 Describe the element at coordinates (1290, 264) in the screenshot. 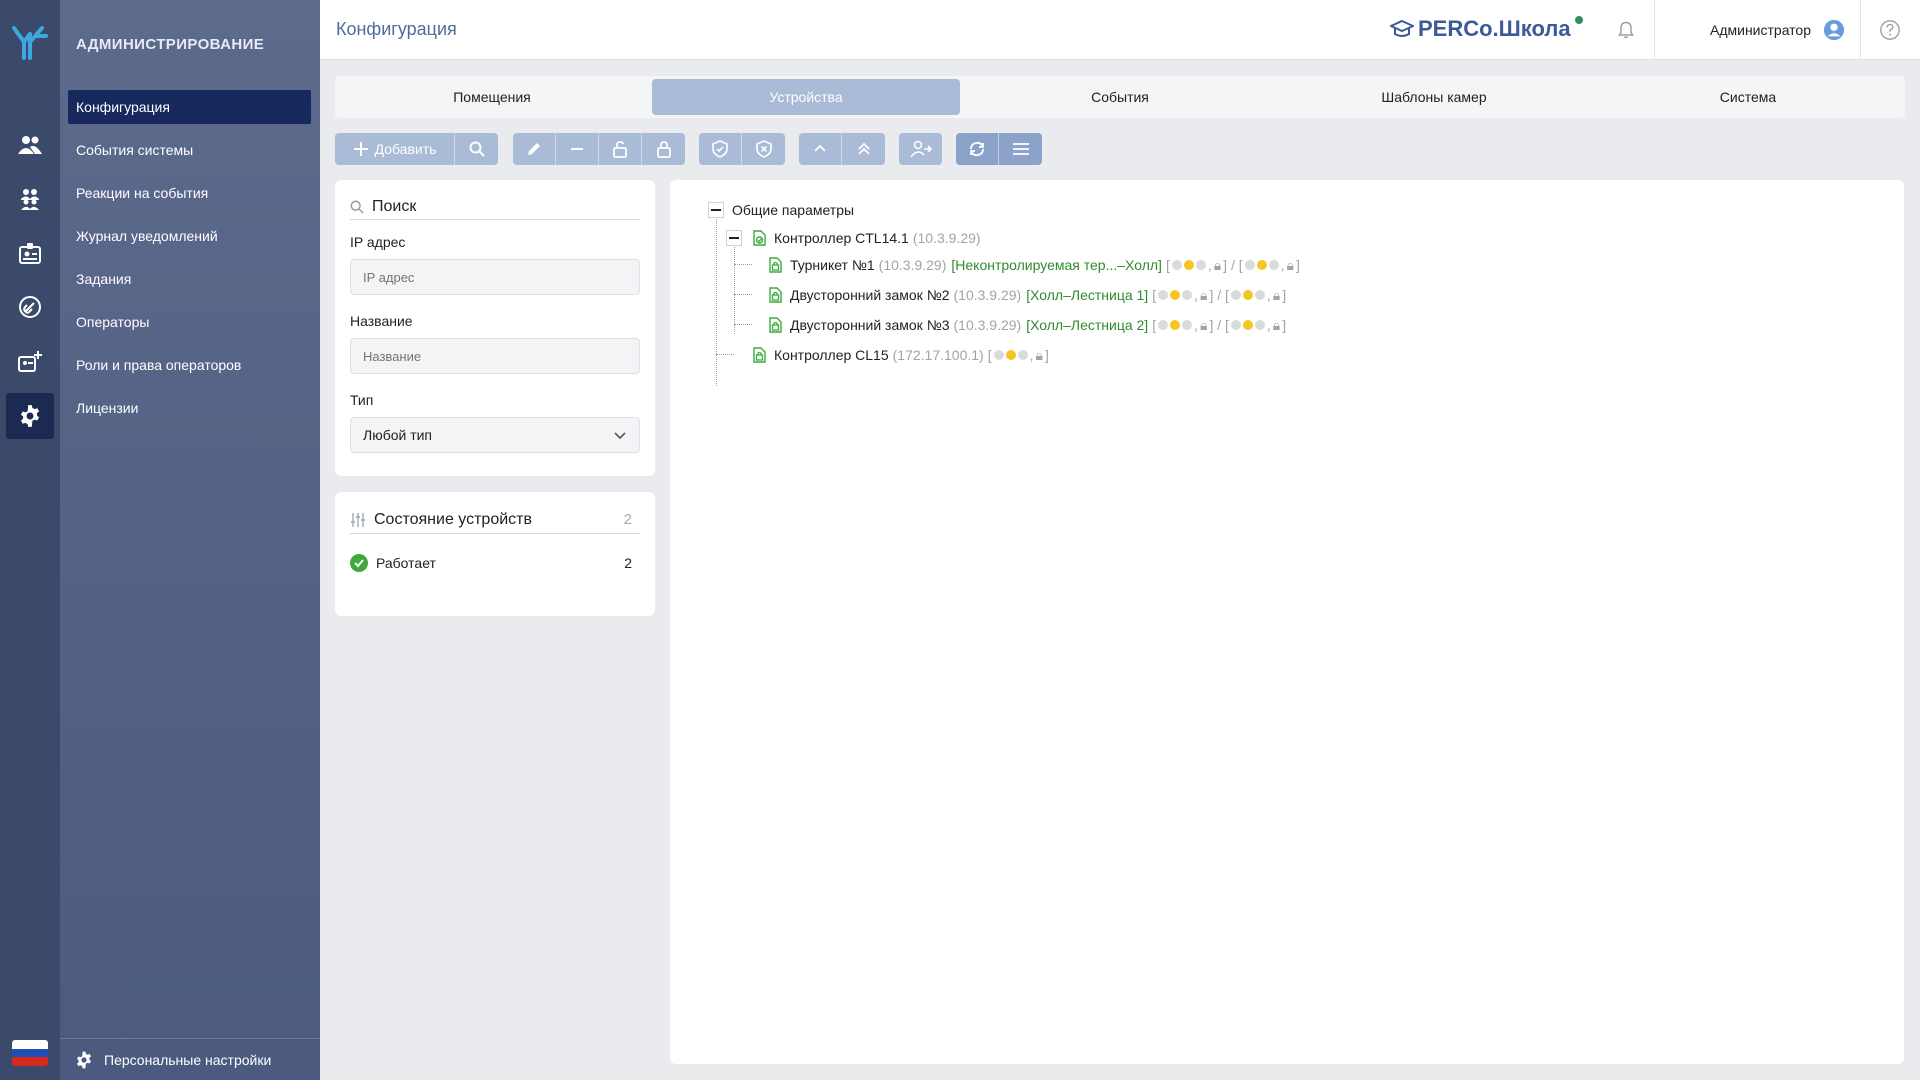

I see `small-lock-icon: 🔒︎` at that location.